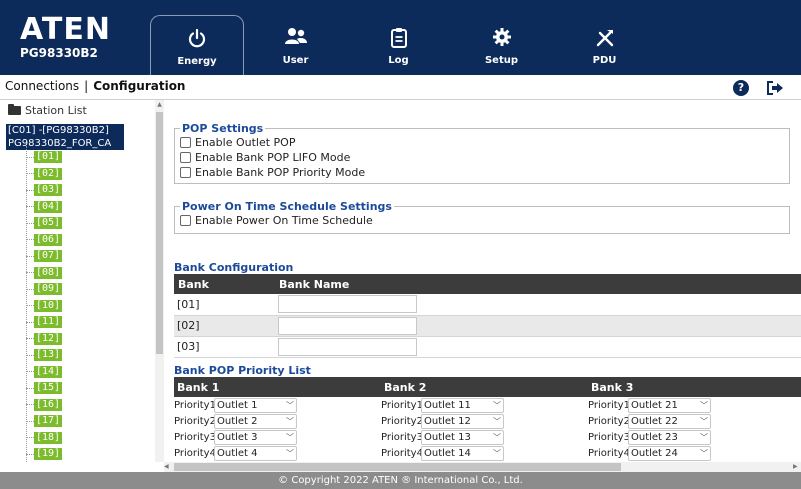  What do you see at coordinates (775, 88) in the screenshot?
I see `logout-icon` at bounding box center [775, 88].